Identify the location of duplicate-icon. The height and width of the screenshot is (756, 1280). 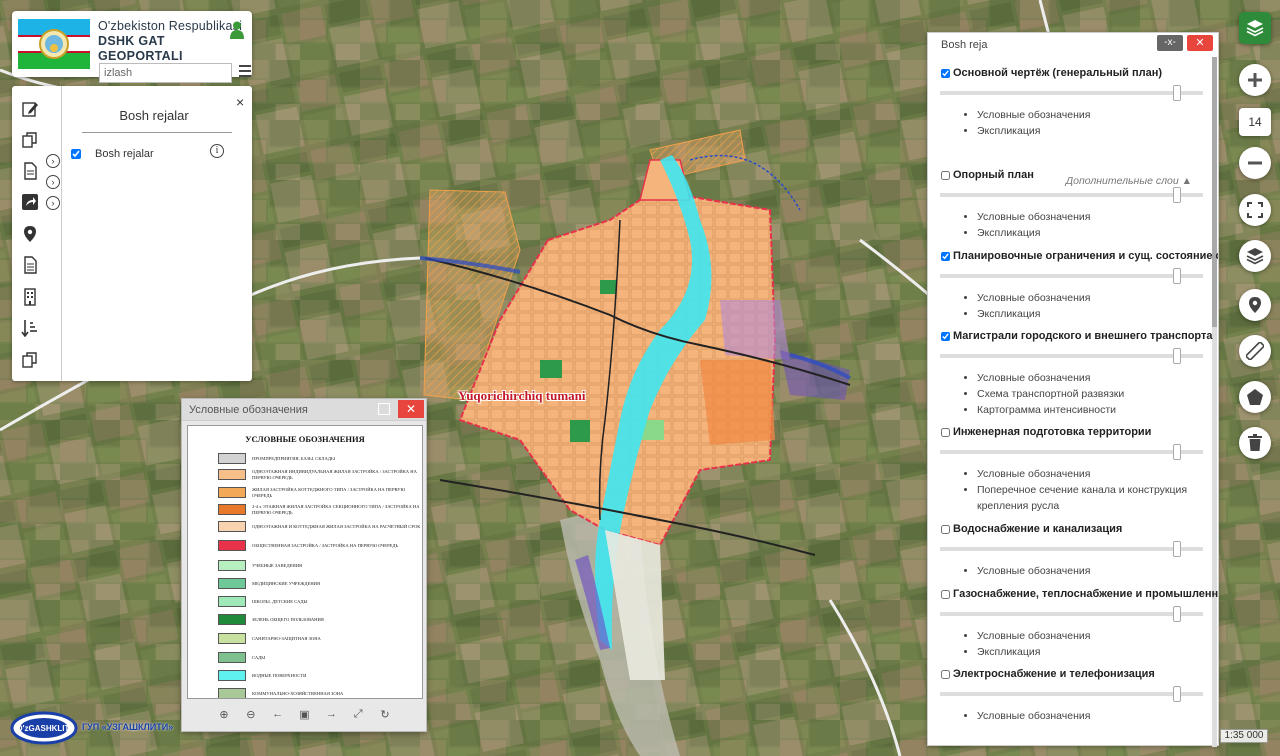
(30, 360).